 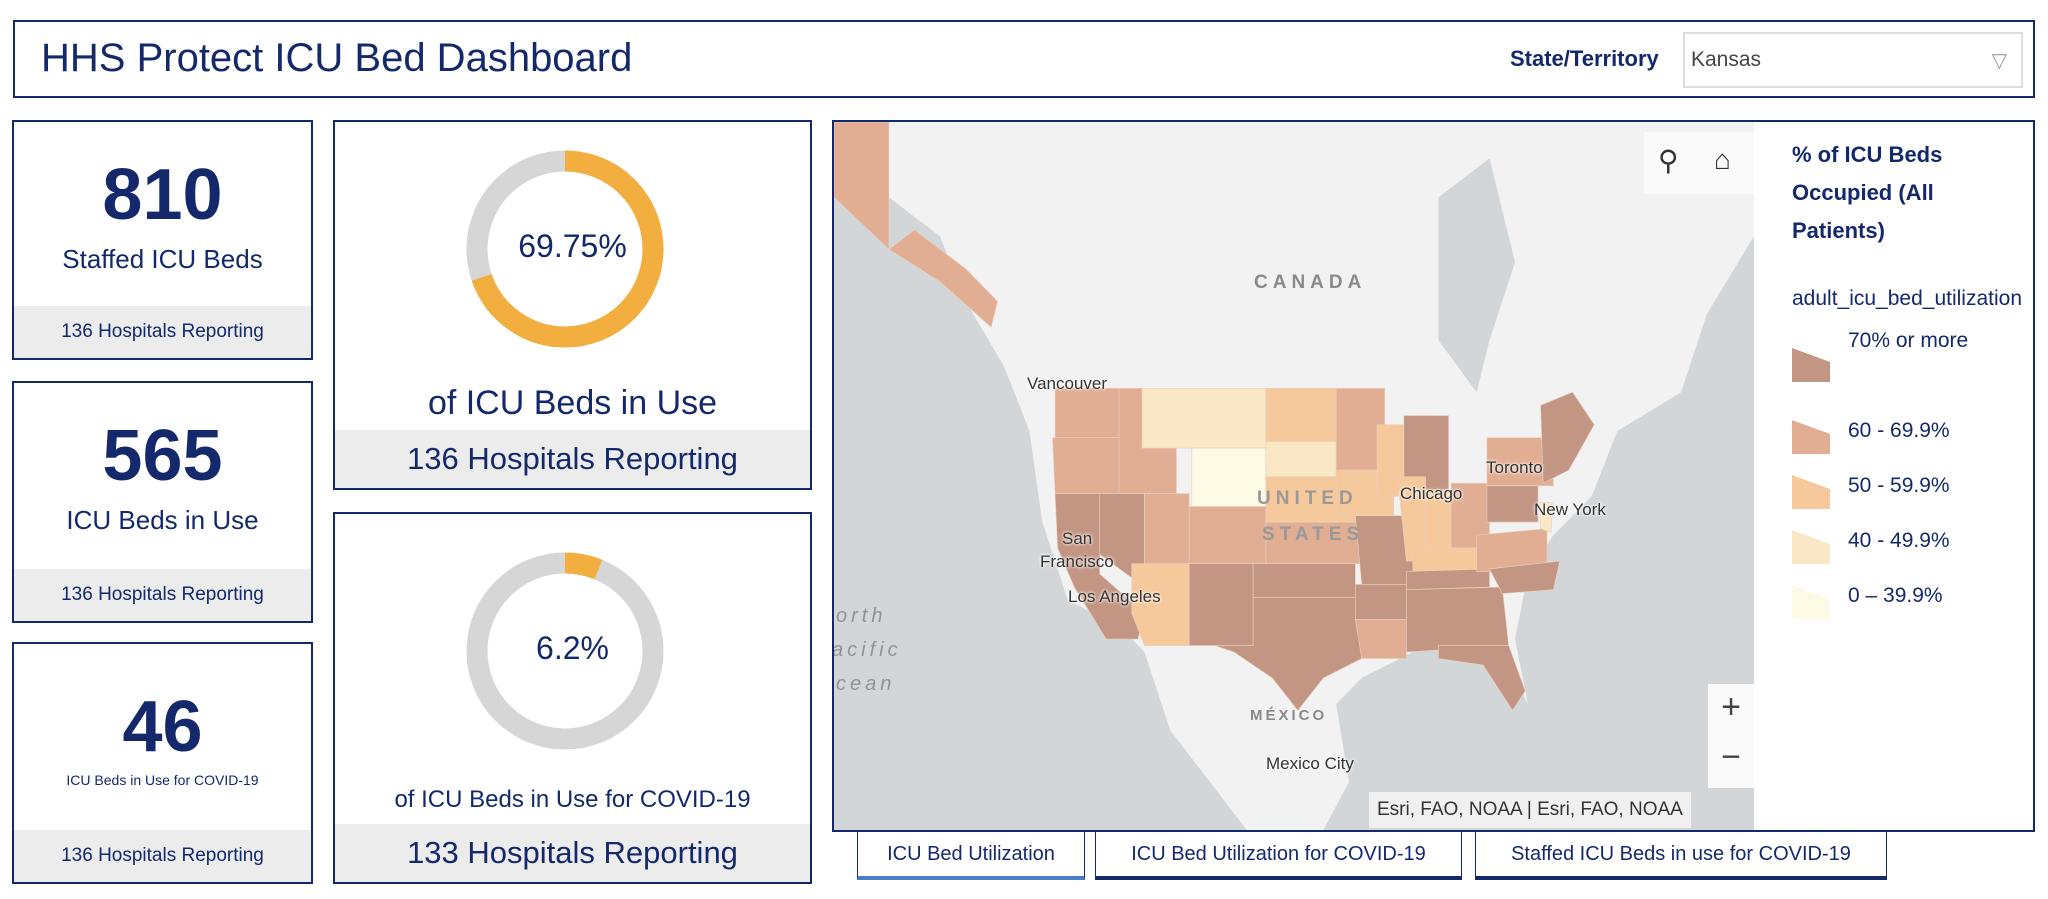 I want to click on state-region-nd, so click(x=1301, y=414).